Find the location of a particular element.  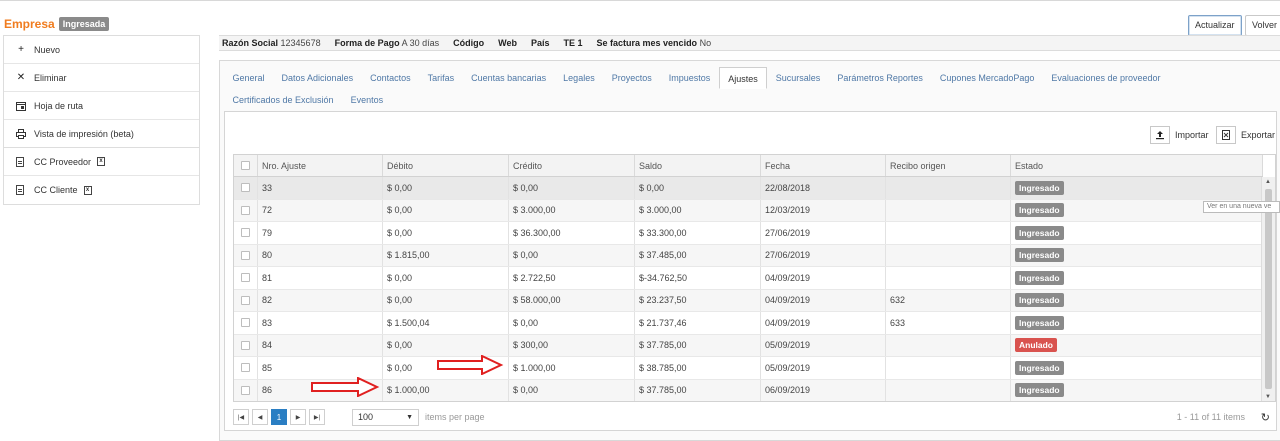

scroll-up-icon: ▲ is located at coordinates (1268, 182).